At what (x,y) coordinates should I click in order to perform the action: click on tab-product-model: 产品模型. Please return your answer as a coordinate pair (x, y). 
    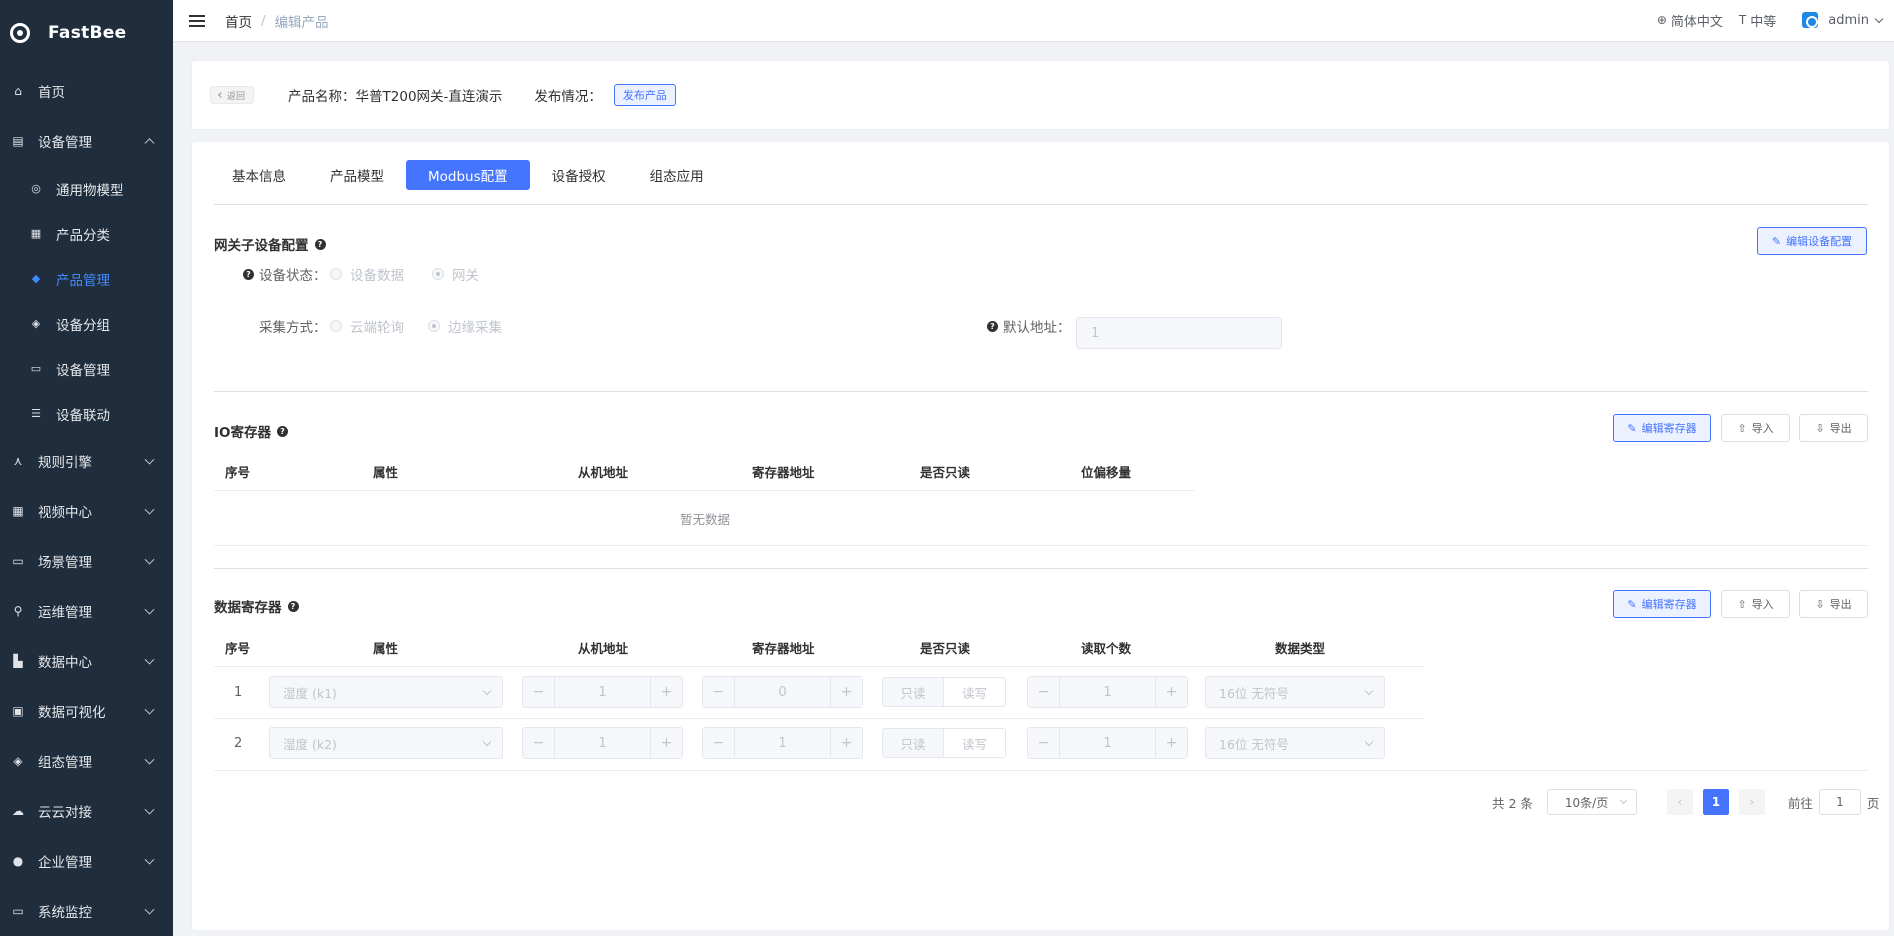
    Looking at the image, I should click on (357, 175).